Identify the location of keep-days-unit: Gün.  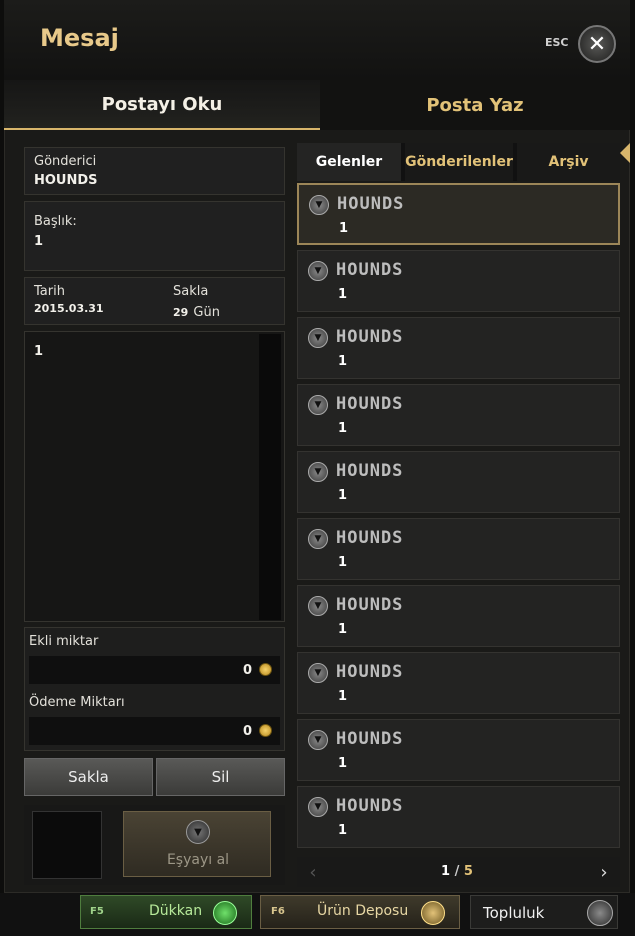
(206, 312).